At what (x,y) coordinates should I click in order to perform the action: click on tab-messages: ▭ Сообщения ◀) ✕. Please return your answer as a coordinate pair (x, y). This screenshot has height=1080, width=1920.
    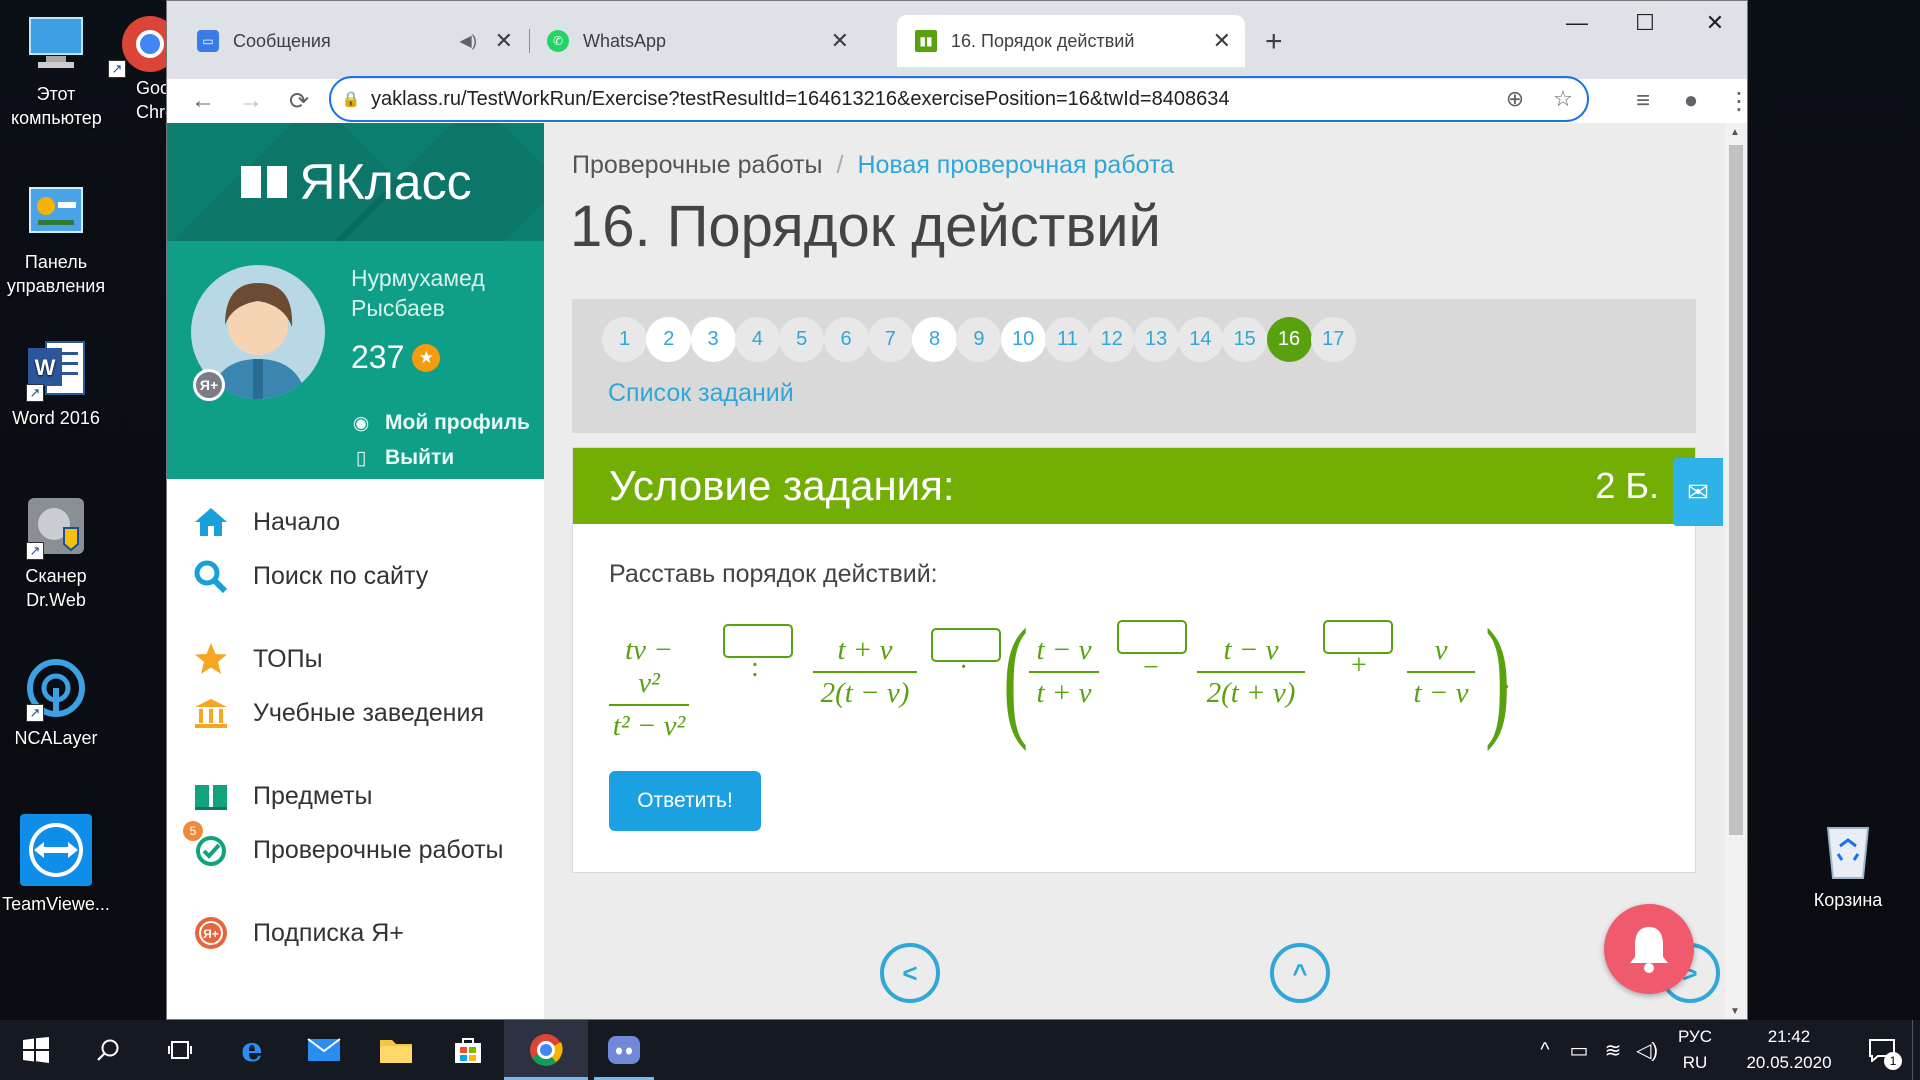
    Looking at the image, I should click on (347, 41).